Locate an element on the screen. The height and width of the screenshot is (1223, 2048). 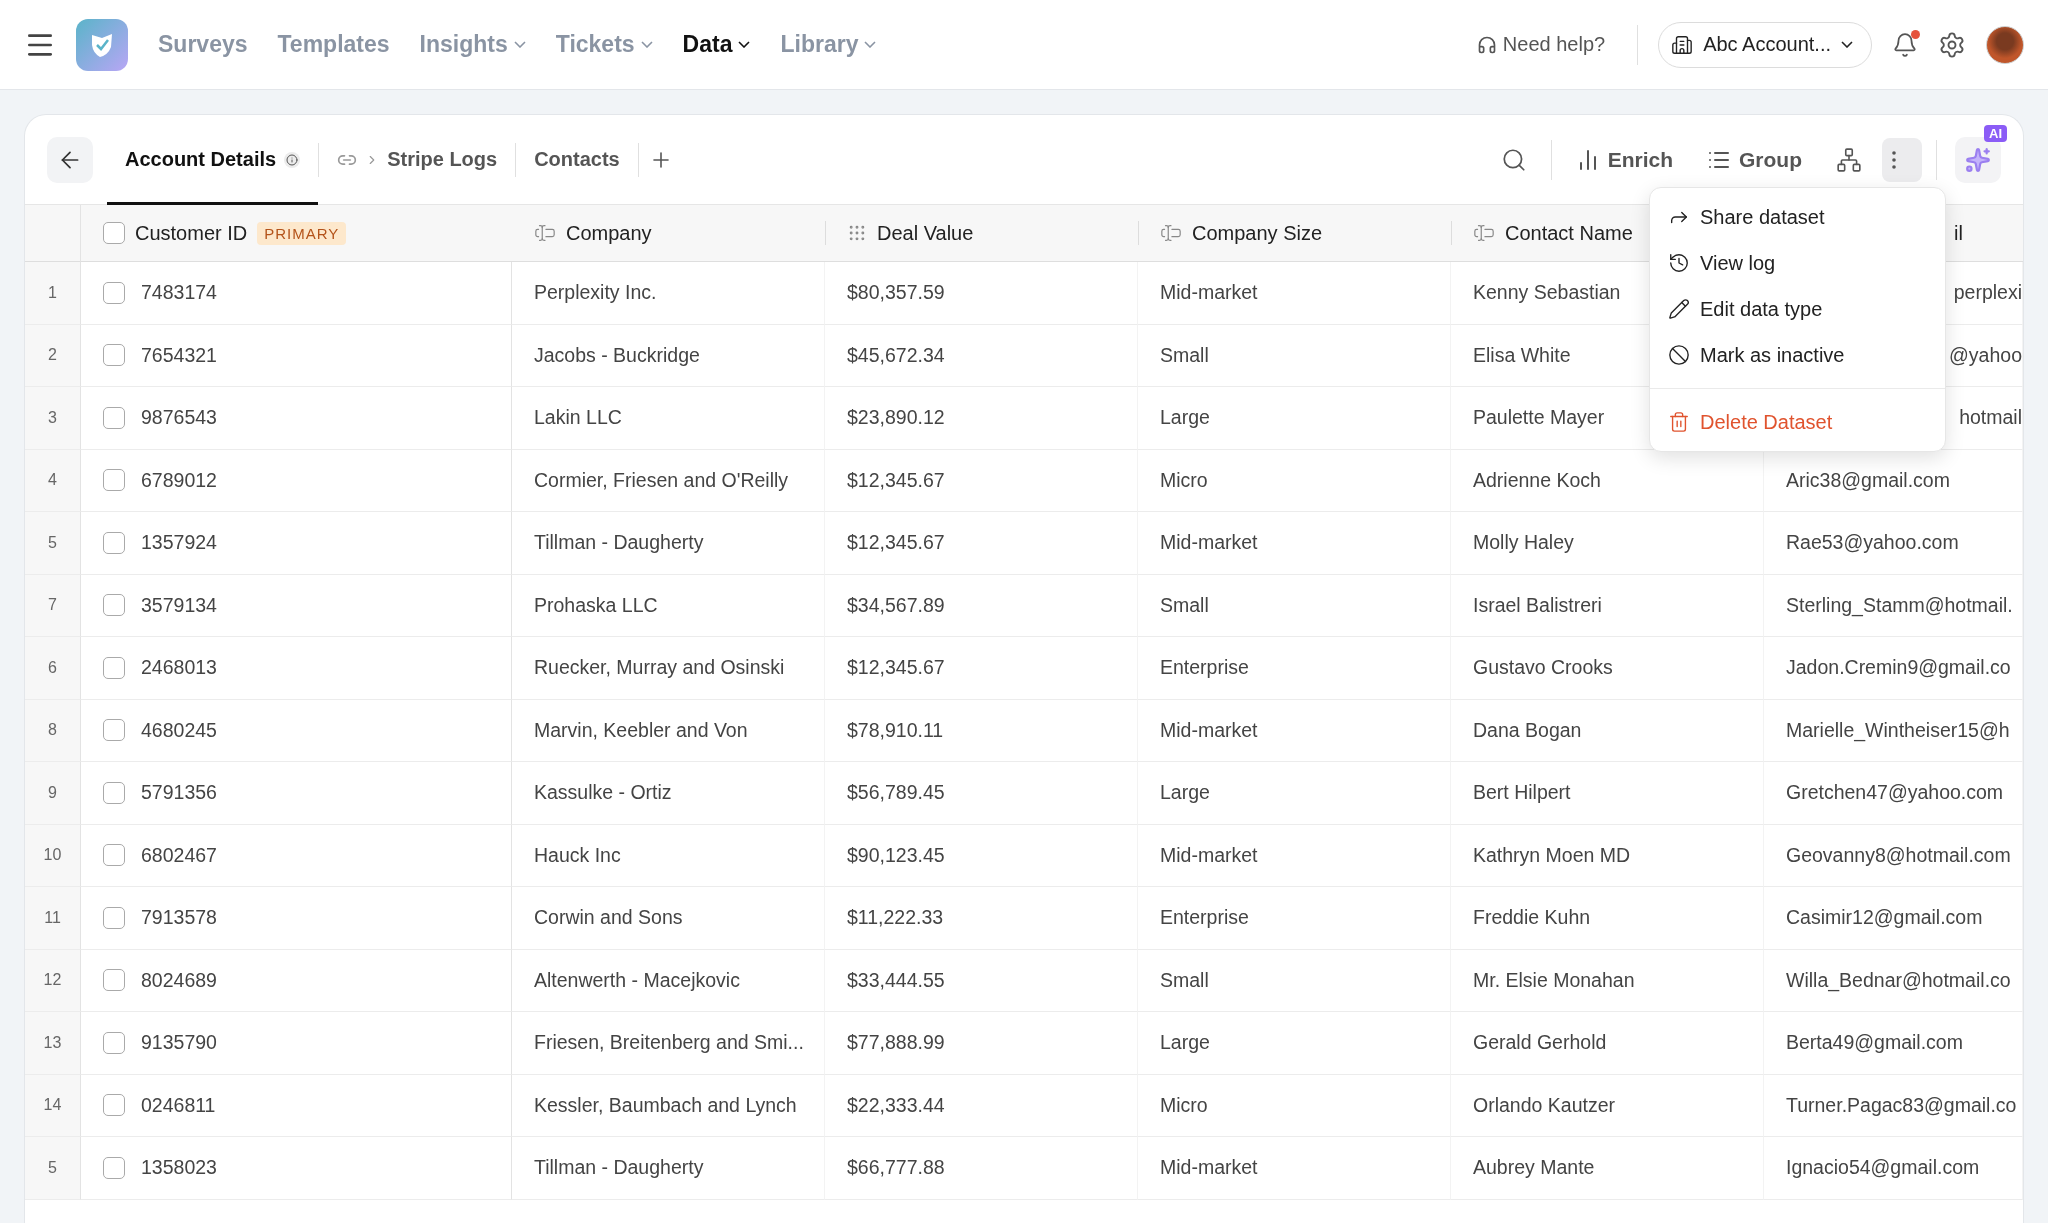
hierarchy-icon is located at coordinates (1849, 159).